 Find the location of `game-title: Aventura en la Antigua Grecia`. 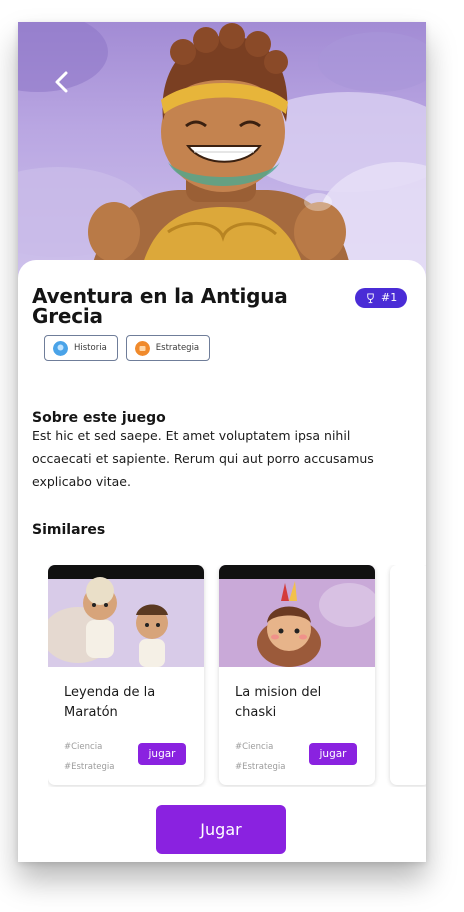

game-title: Aventura en la Antigua Grecia is located at coordinates (160, 306).